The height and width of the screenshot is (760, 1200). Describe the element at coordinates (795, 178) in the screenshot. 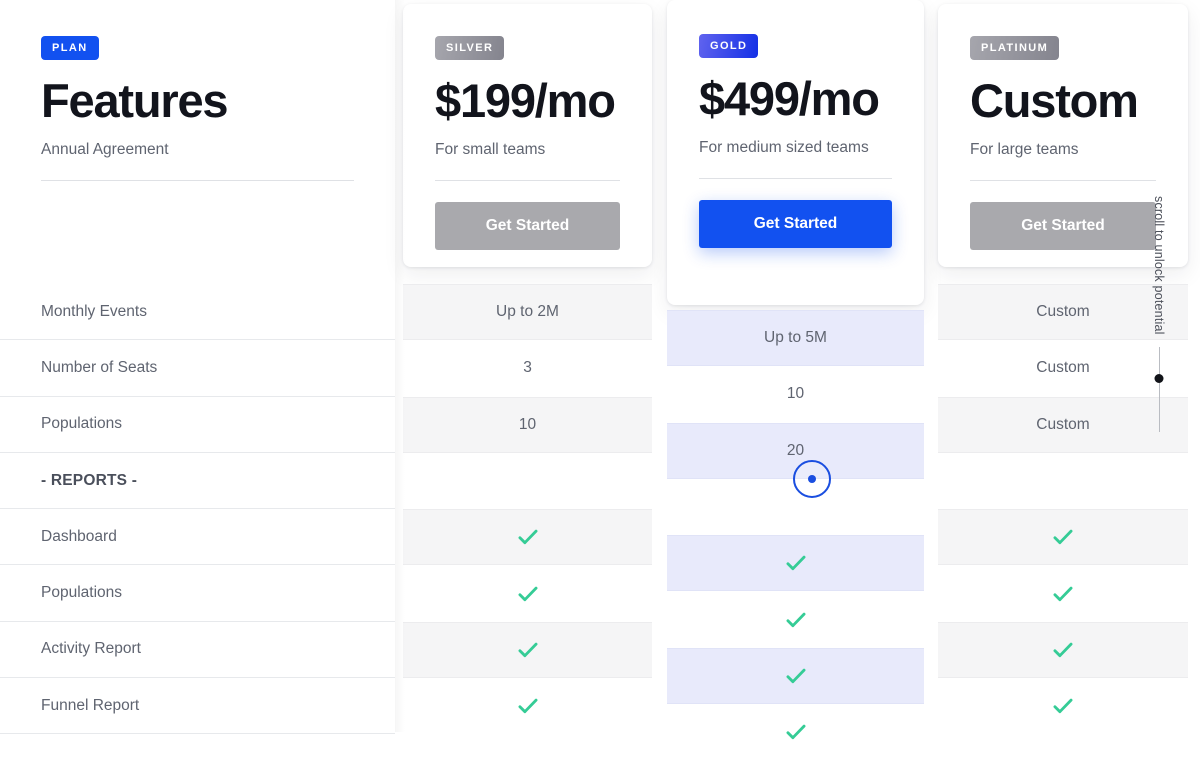

I see `card-divider-gold` at that location.